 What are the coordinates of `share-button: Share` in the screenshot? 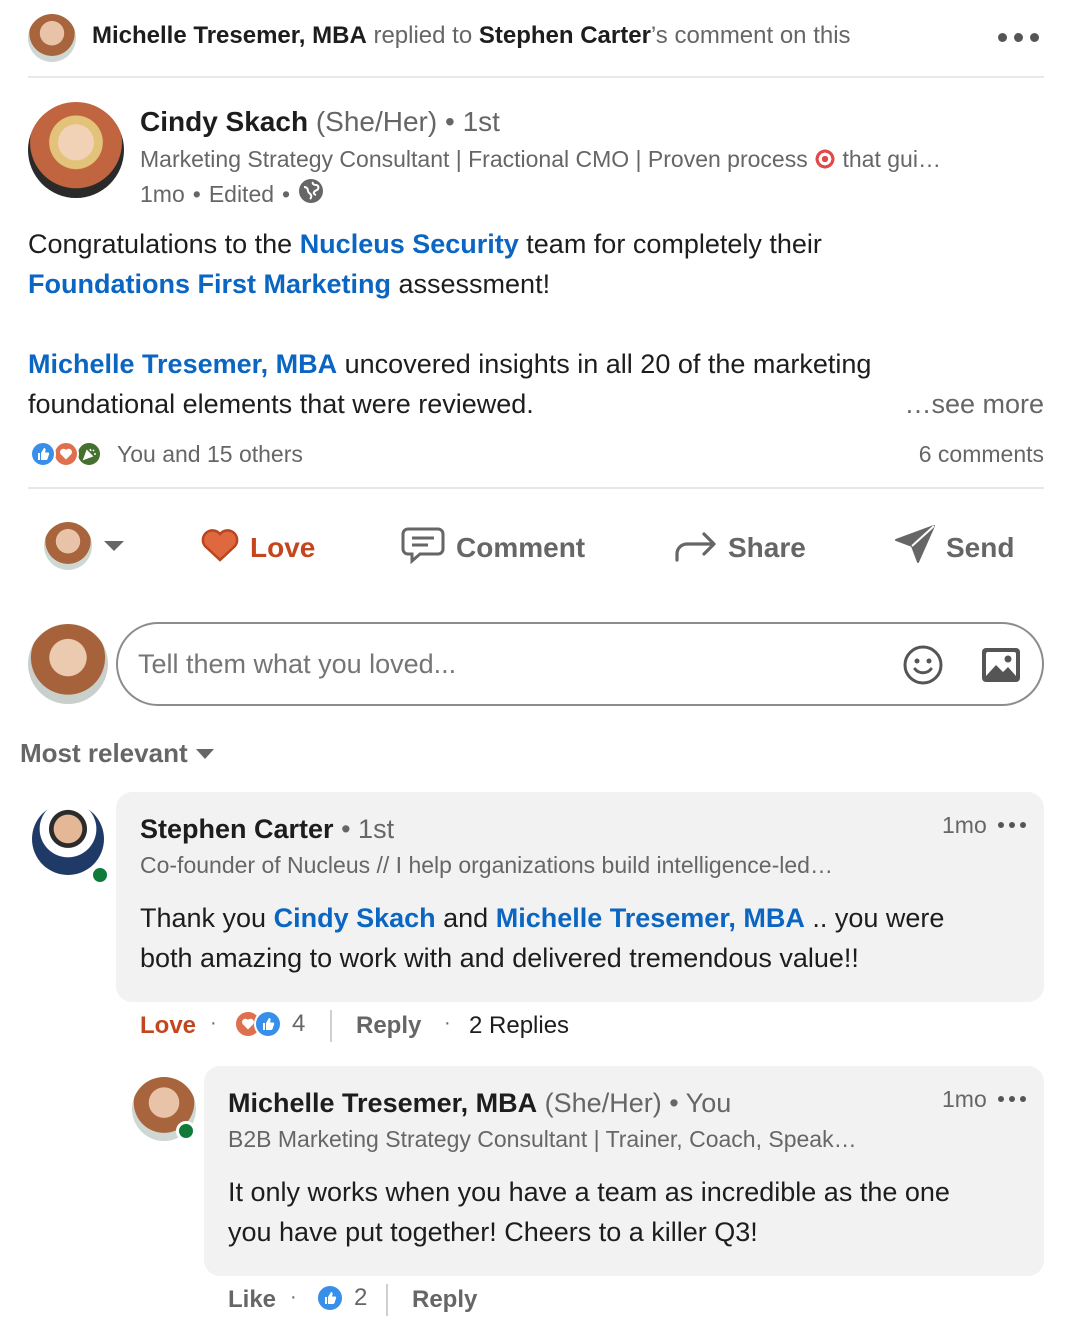 It's located at (740, 548).